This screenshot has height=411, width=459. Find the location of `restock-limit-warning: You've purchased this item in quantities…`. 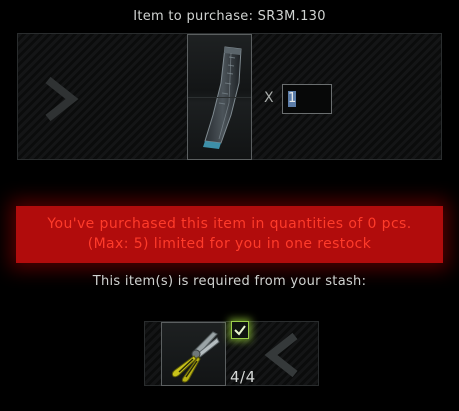

restock-limit-warning: You've purchased this item in quantities… is located at coordinates (229, 234).